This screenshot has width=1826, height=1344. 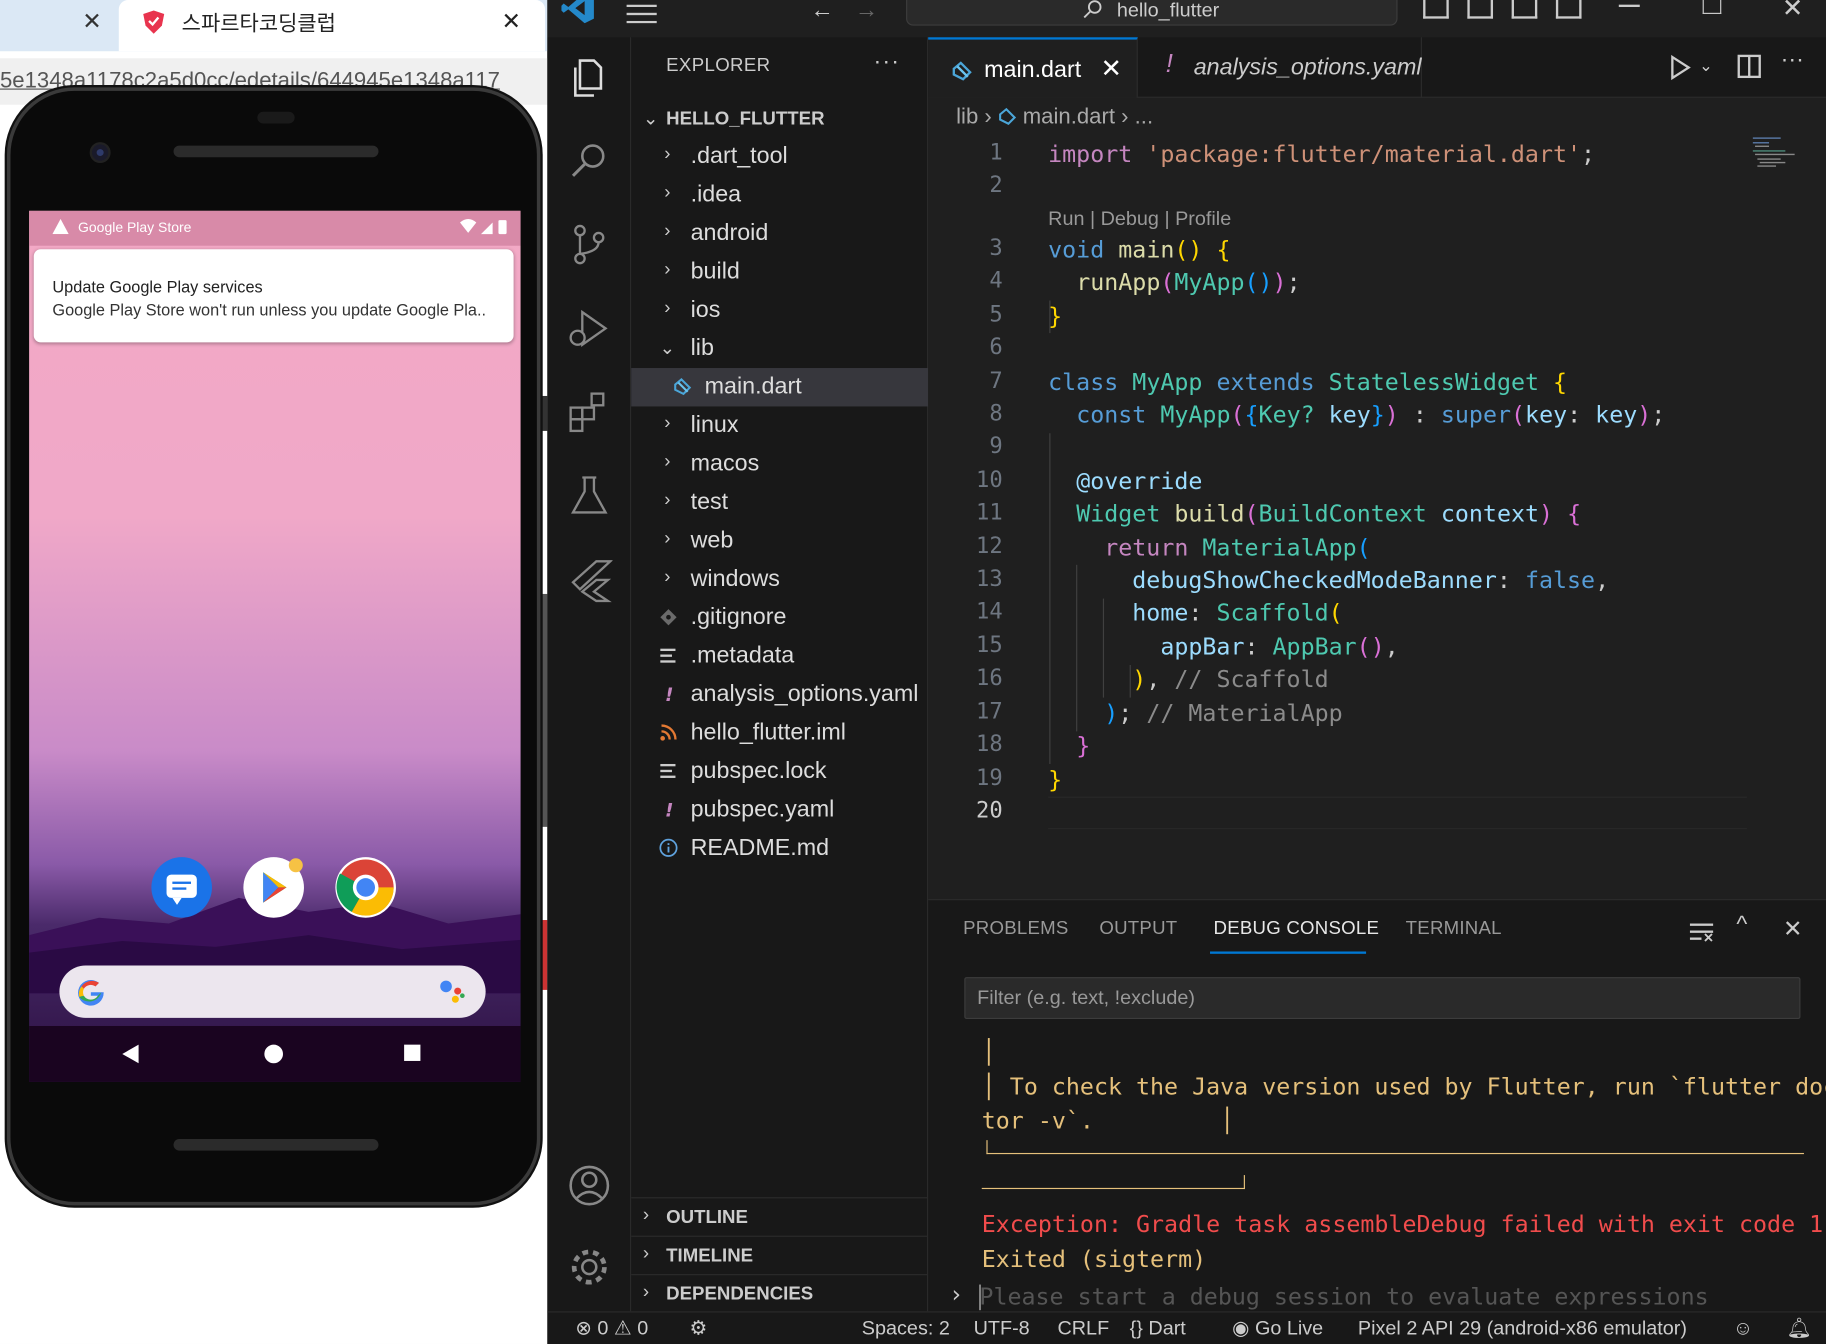 I want to click on dart-icon, so click(x=1007, y=116).